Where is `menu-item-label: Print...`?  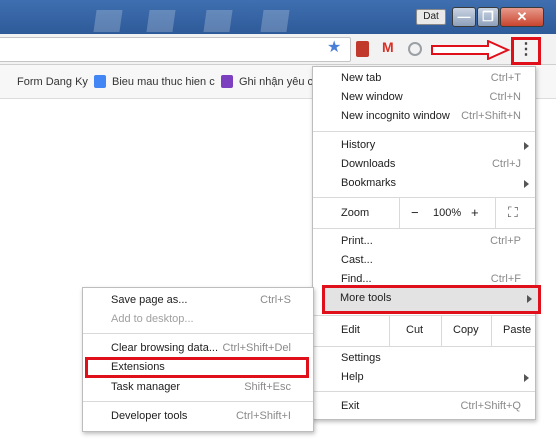
menu-item-label: Print... is located at coordinates (357, 241).